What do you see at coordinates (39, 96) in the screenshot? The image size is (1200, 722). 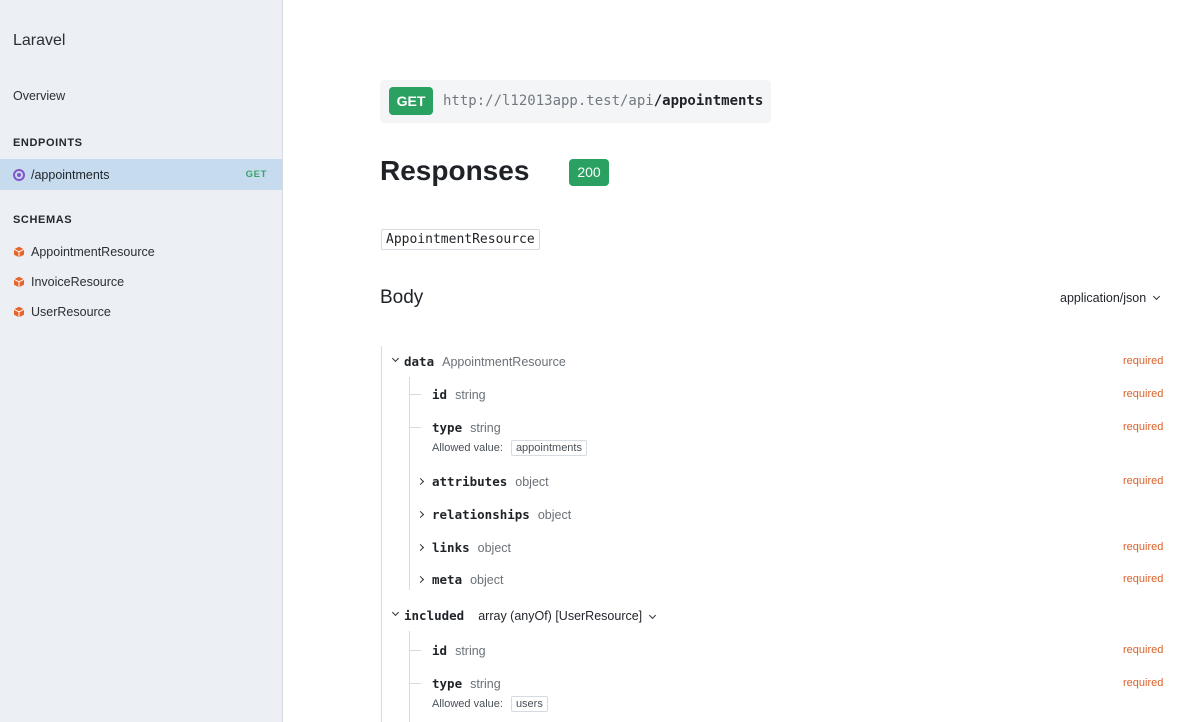 I see `sidebar-item-overview: Overview` at bounding box center [39, 96].